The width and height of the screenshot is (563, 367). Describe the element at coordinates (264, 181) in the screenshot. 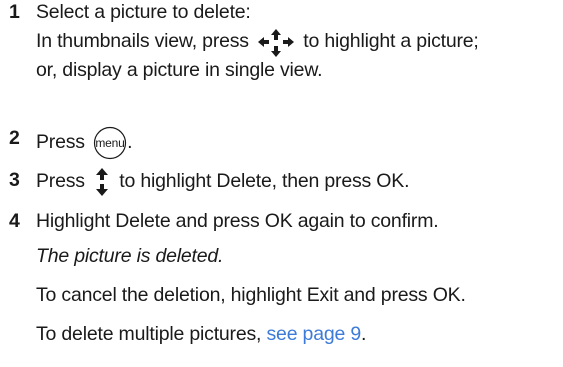

I see `instruction-text: to highlight Delete, then press OK.` at that location.